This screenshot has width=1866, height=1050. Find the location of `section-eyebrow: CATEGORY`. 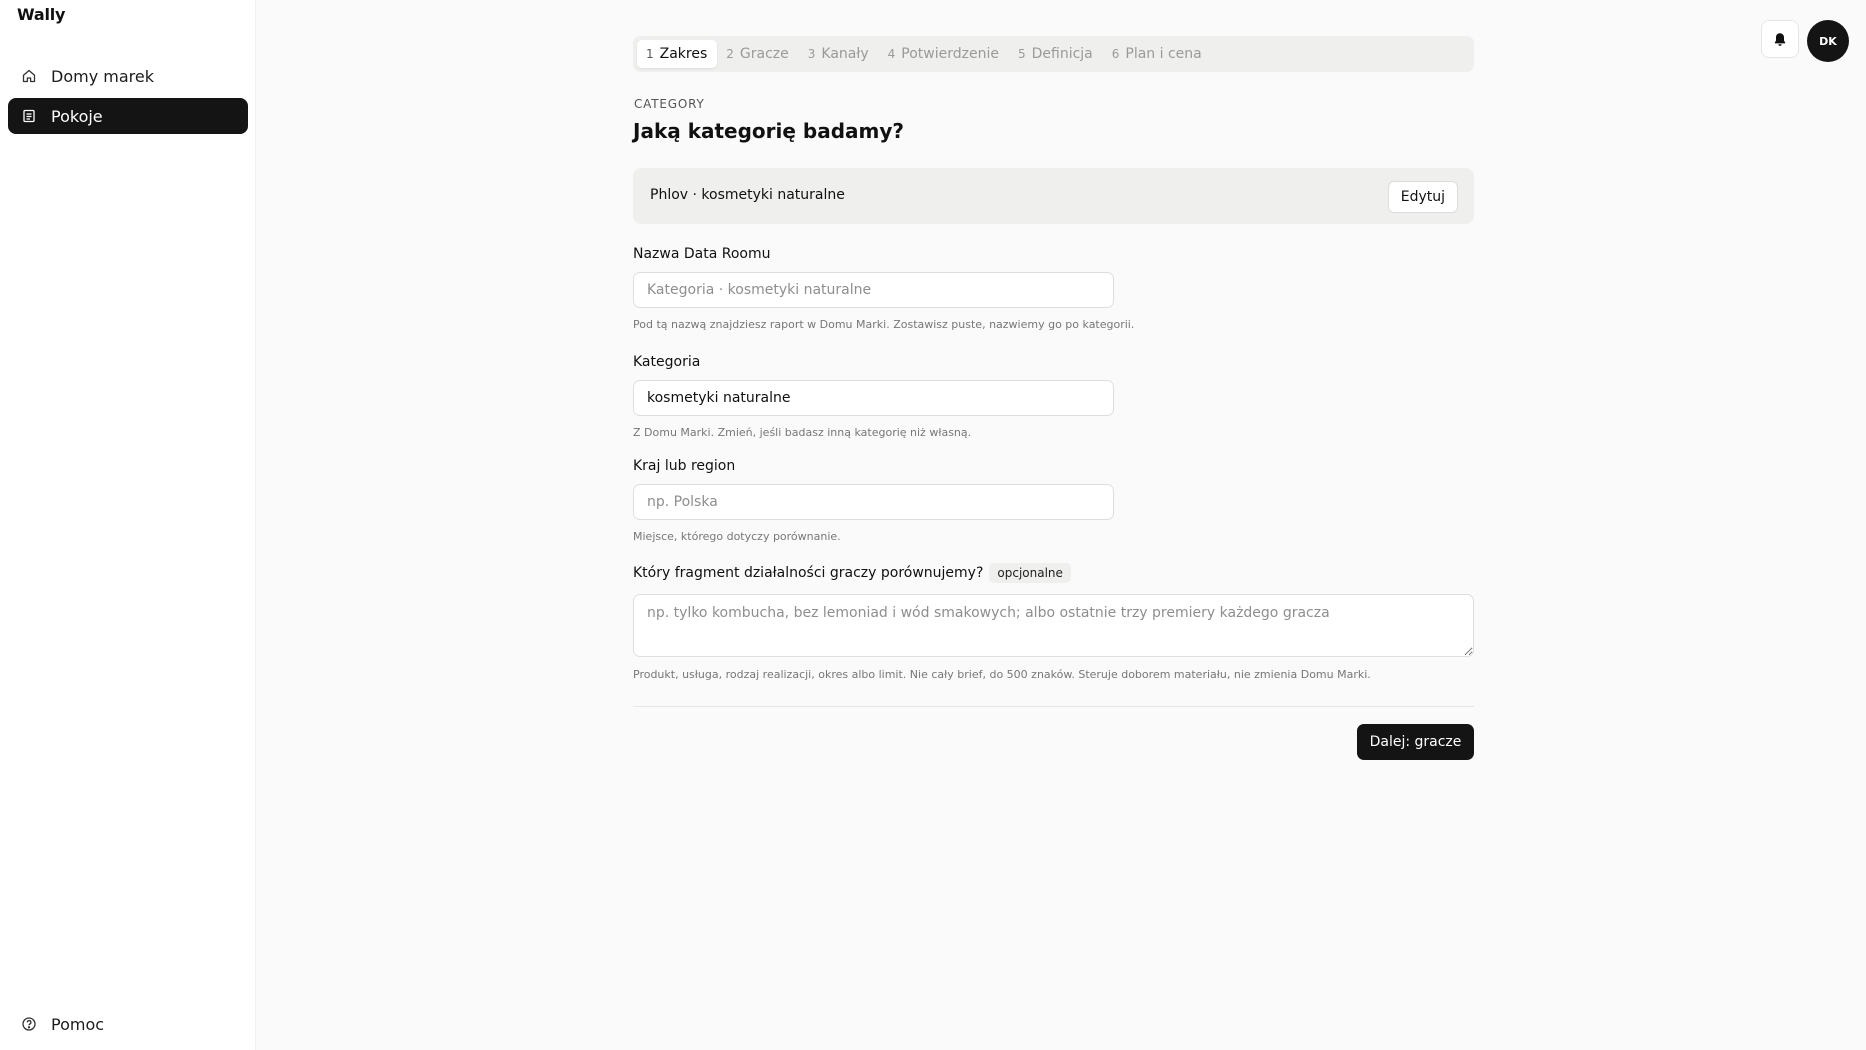

section-eyebrow: CATEGORY is located at coordinates (669, 104).